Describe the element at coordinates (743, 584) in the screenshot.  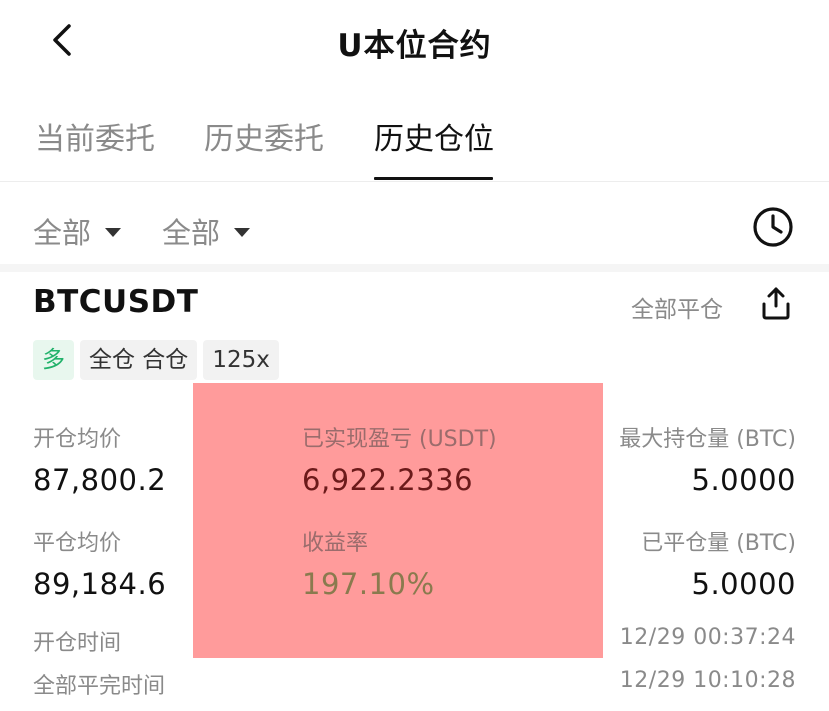
I see `closed-qty-value: 5.0000` at that location.